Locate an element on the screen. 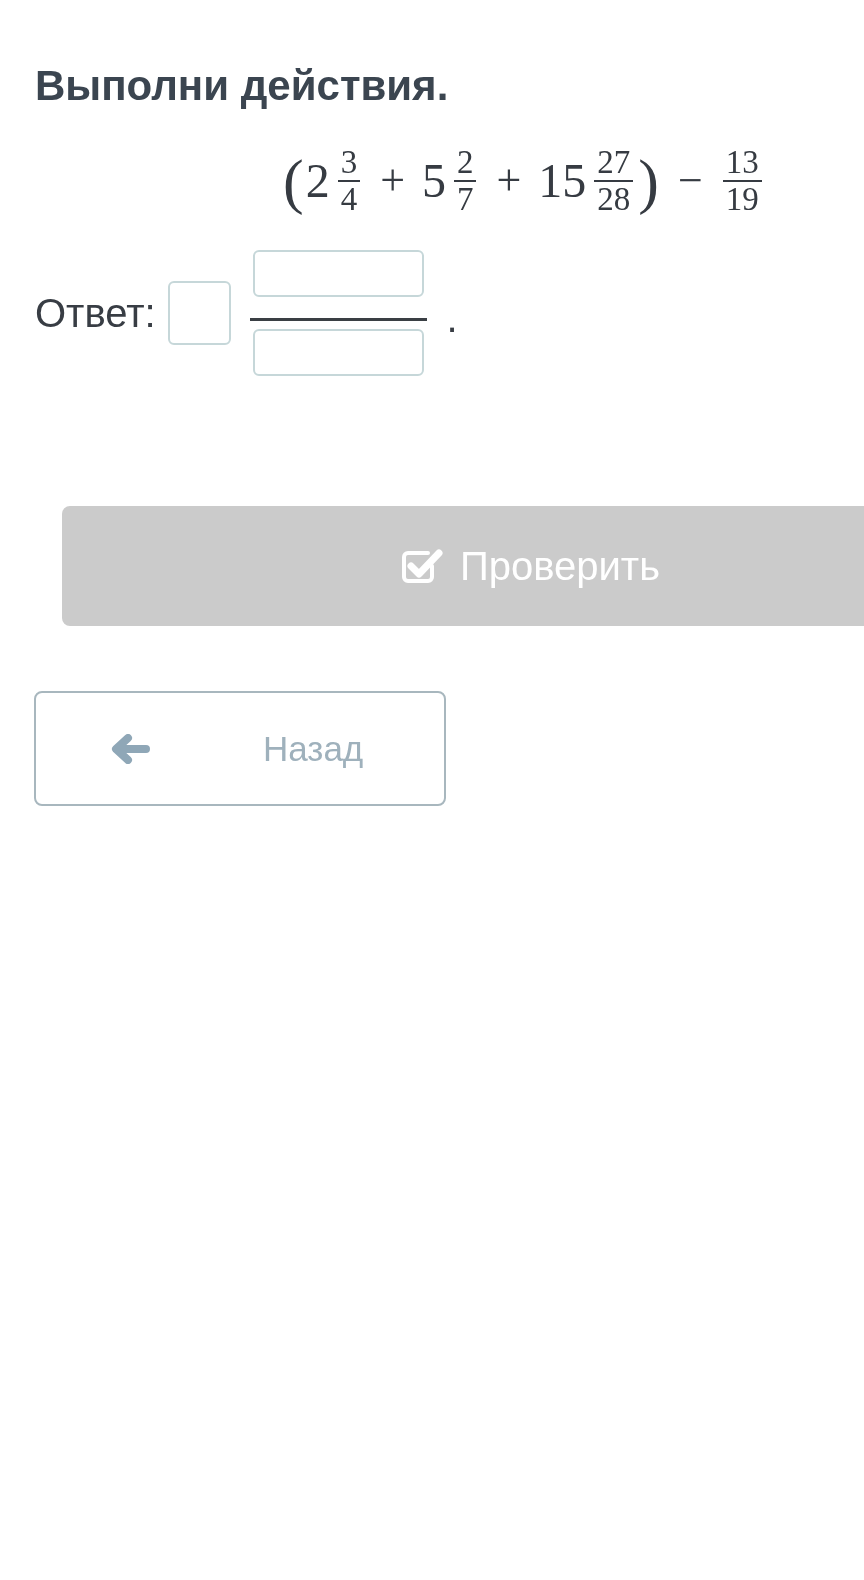  denominator-field is located at coordinates (338, 352).